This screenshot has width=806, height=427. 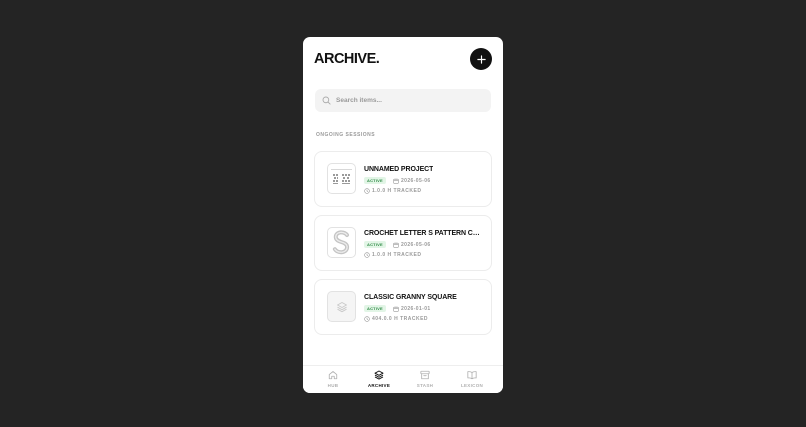 I want to click on nav-label: STASH, so click(x=425, y=385).